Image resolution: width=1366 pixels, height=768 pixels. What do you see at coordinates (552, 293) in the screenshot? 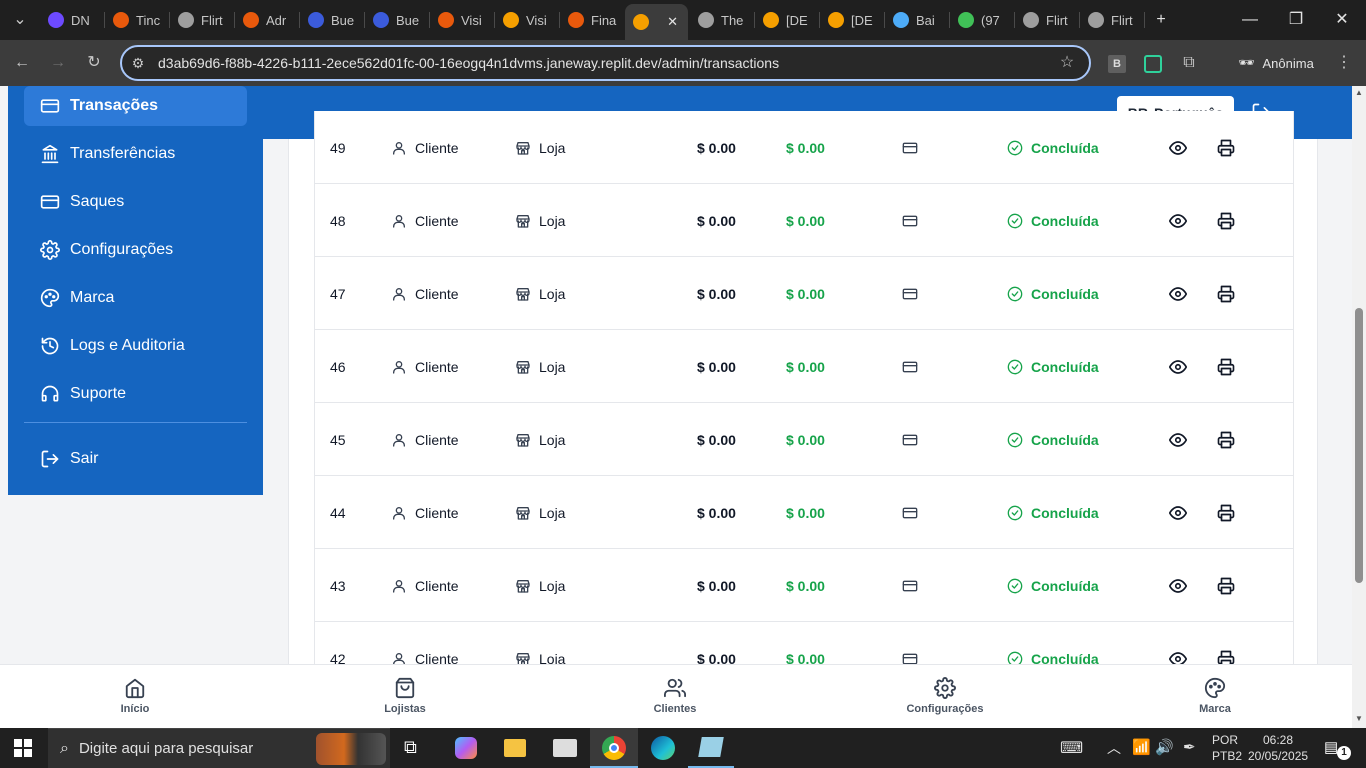
I see `store-name: Loja` at bounding box center [552, 293].